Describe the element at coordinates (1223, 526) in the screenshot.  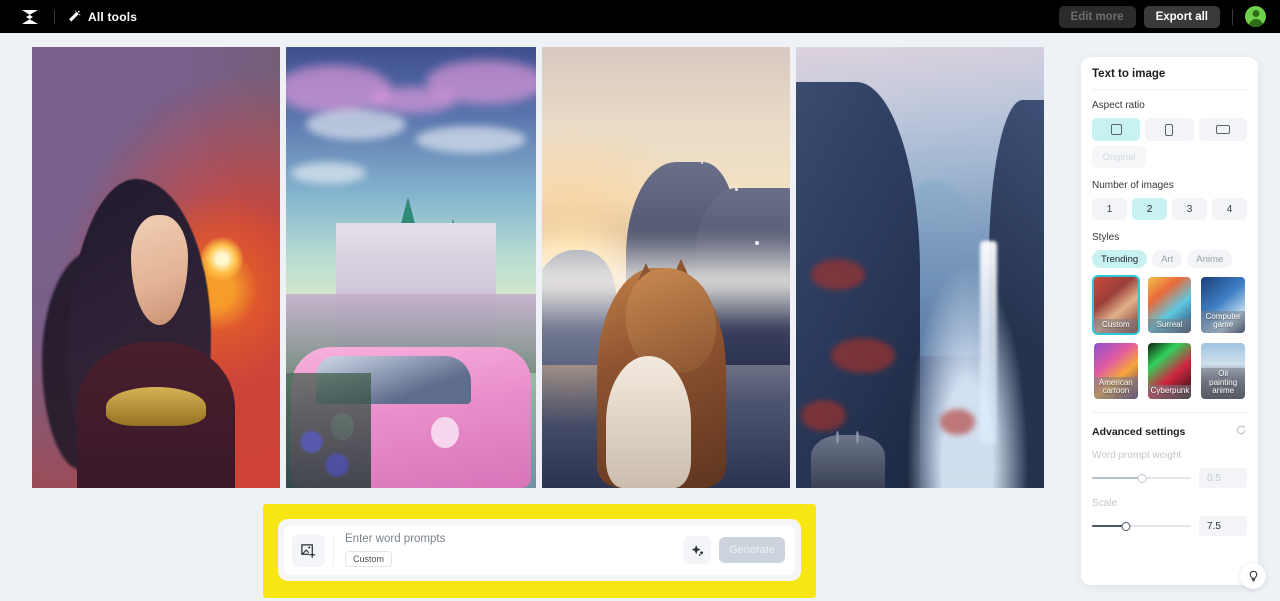
I see `scale-value: 7.5` at that location.